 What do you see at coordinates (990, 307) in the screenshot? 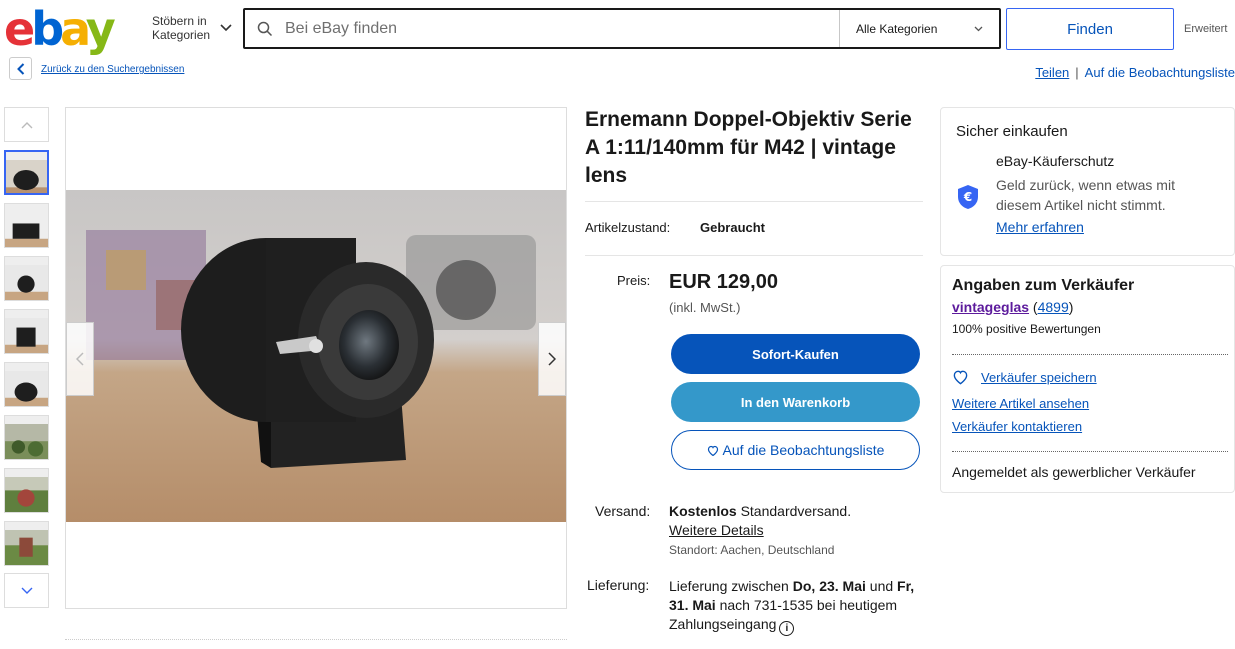
I see `seller-name-link: vintageglas` at bounding box center [990, 307].